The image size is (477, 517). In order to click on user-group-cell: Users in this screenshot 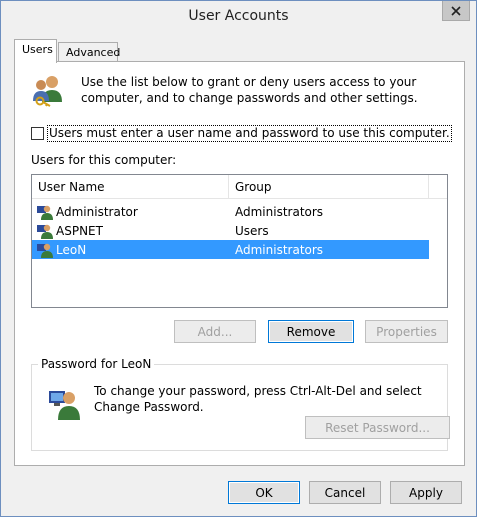, I will do `click(252, 230)`.